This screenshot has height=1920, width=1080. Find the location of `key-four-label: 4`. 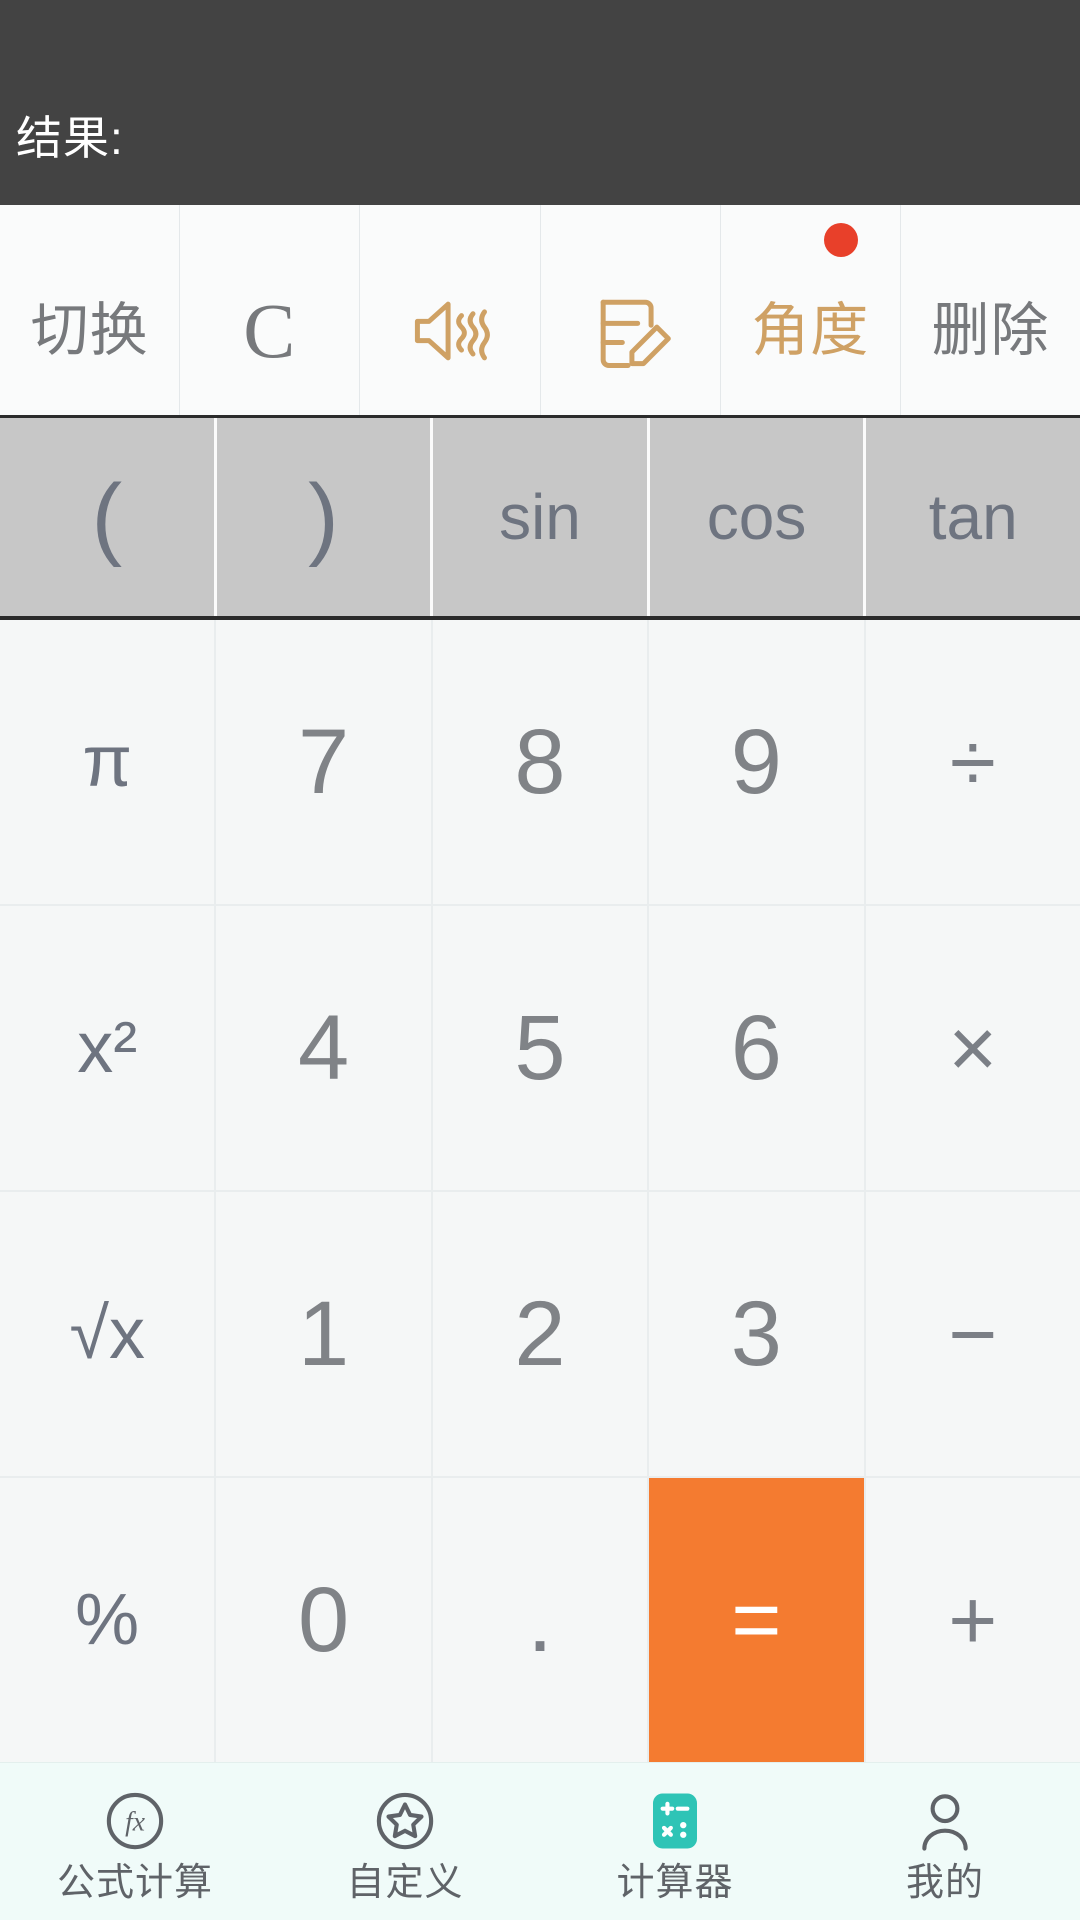

key-four-label: 4 is located at coordinates (324, 1048).